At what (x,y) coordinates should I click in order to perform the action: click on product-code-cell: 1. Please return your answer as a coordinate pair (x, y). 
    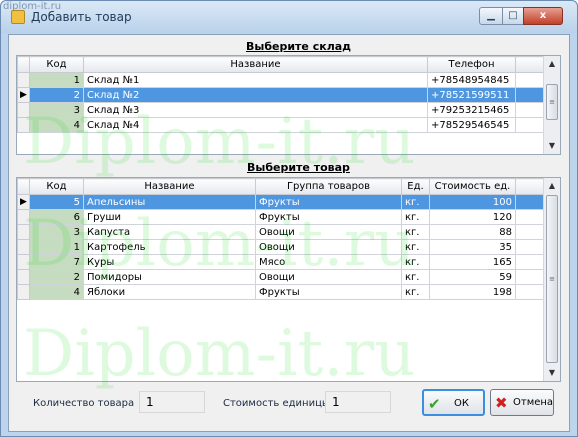
    Looking at the image, I should click on (56, 247).